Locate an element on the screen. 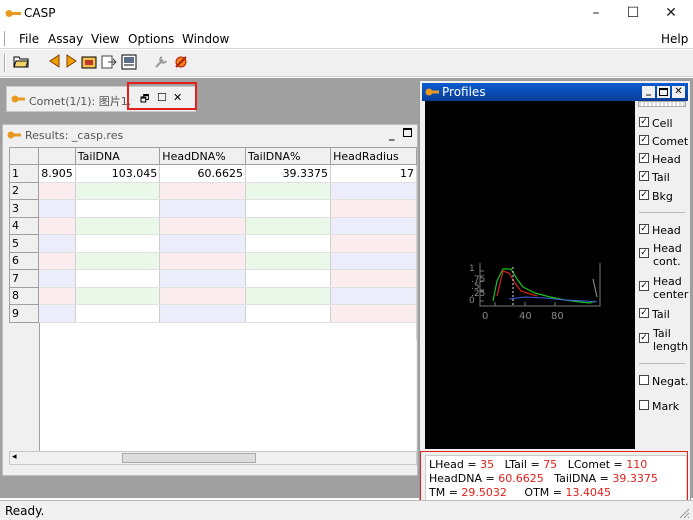 The height and width of the screenshot is (520, 693). row-header: 2 is located at coordinates (24, 190).